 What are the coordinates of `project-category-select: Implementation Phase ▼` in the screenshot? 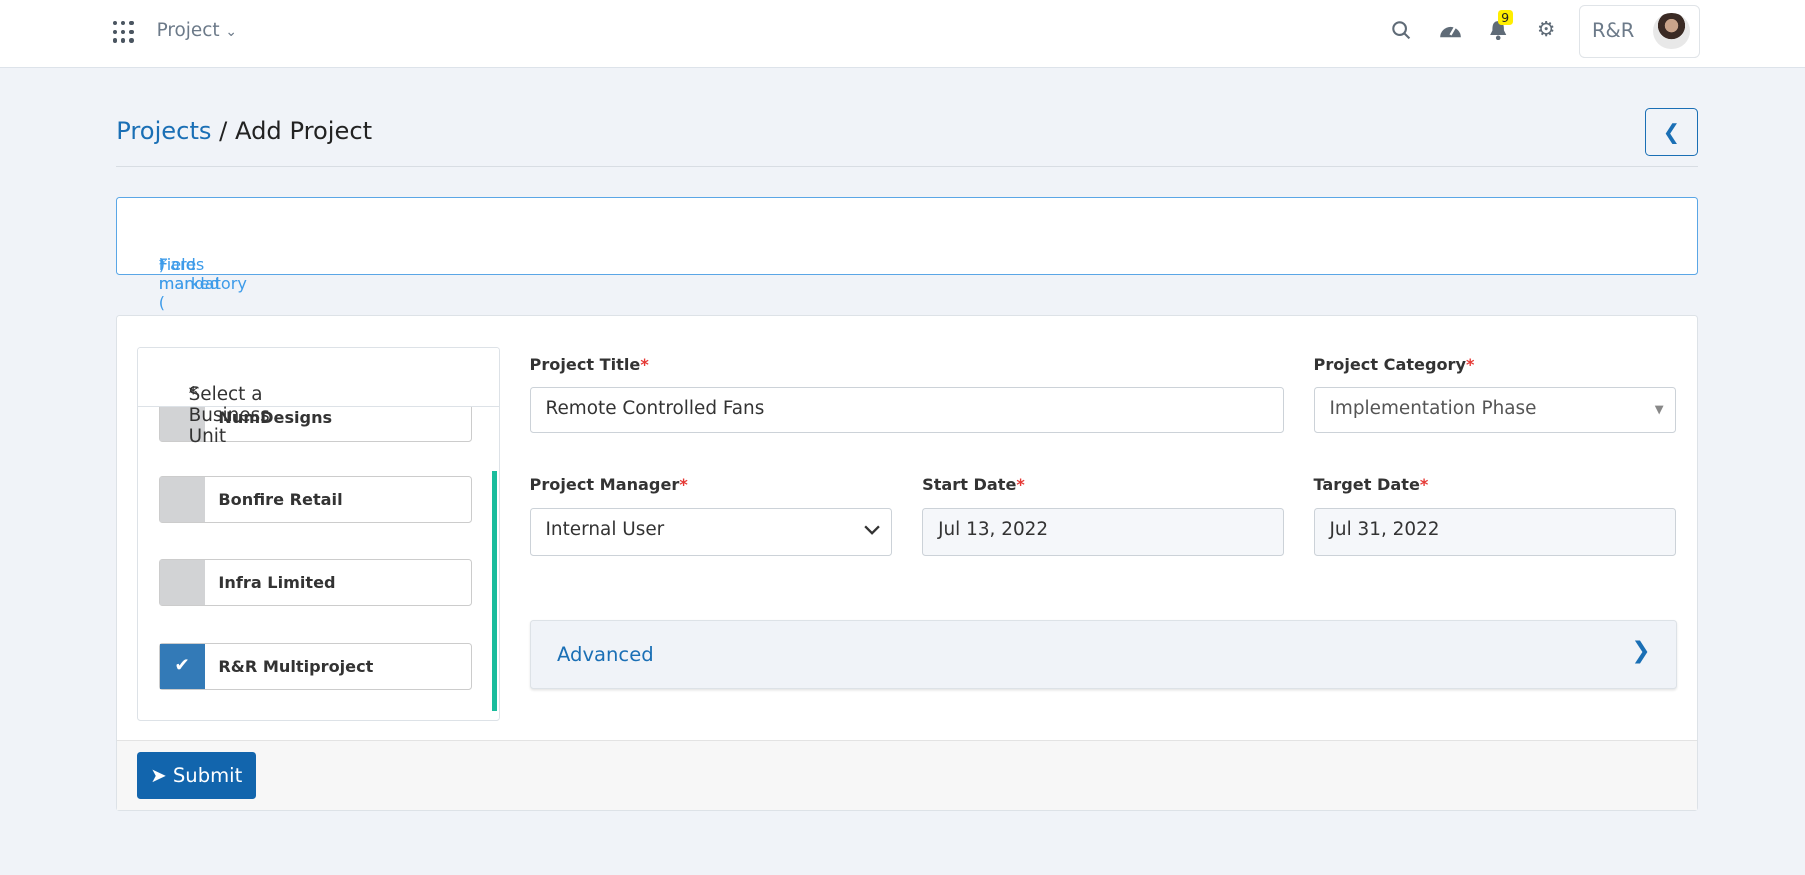 It's located at (1495, 409).